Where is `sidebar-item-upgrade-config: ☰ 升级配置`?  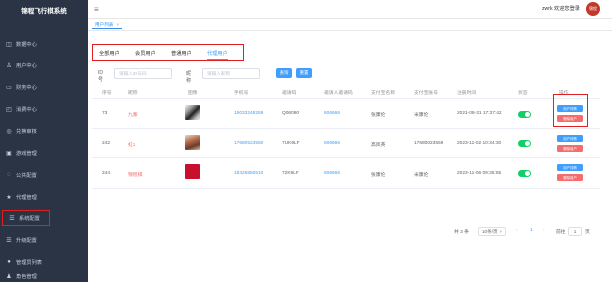 sidebar-item-upgrade-config: ☰ 升级配置 is located at coordinates (44, 240).